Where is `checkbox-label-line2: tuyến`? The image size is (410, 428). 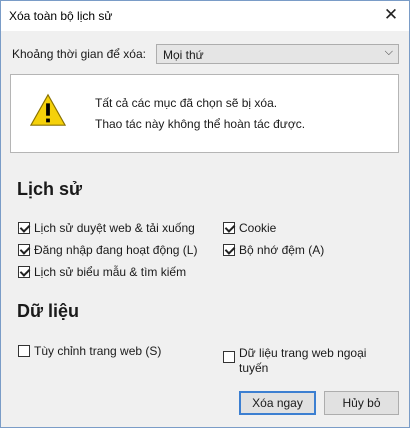
checkbox-label-line2: tuyến is located at coordinates (254, 368).